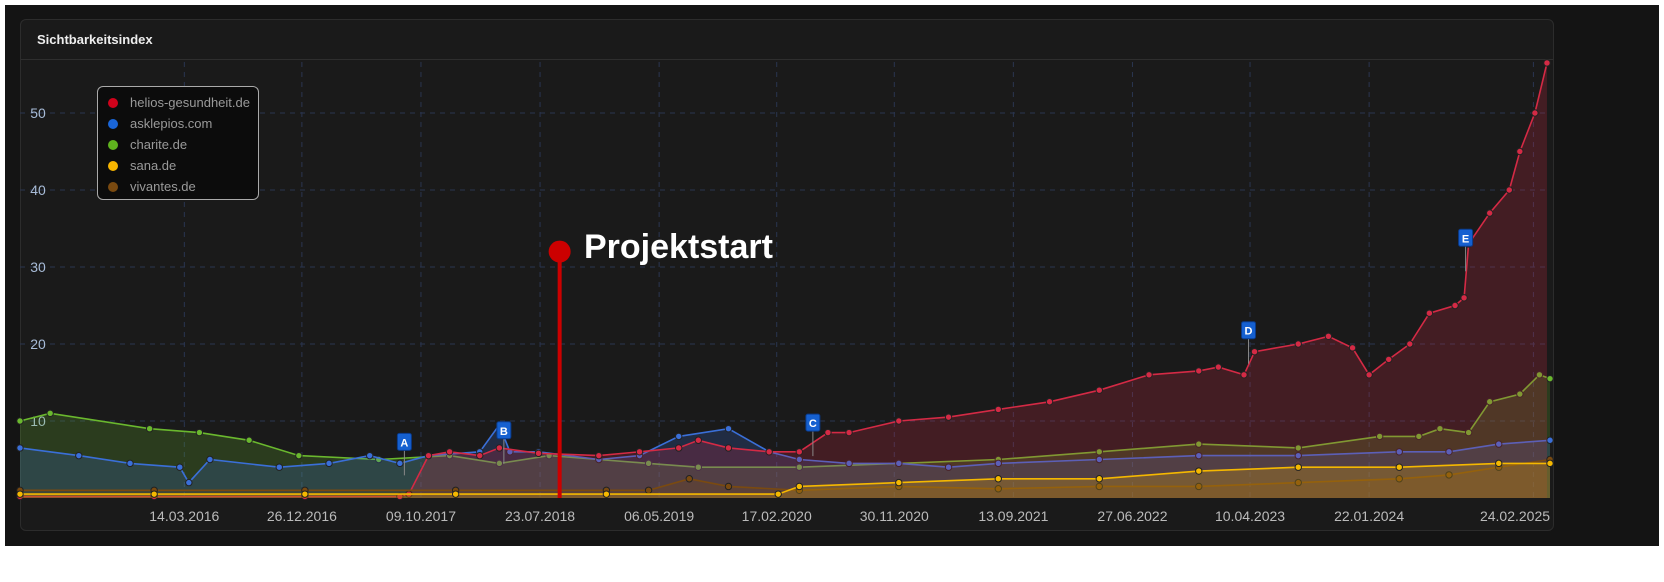  What do you see at coordinates (302, 516) in the screenshot?
I see `x-tick-label: 26.12.2016` at bounding box center [302, 516].